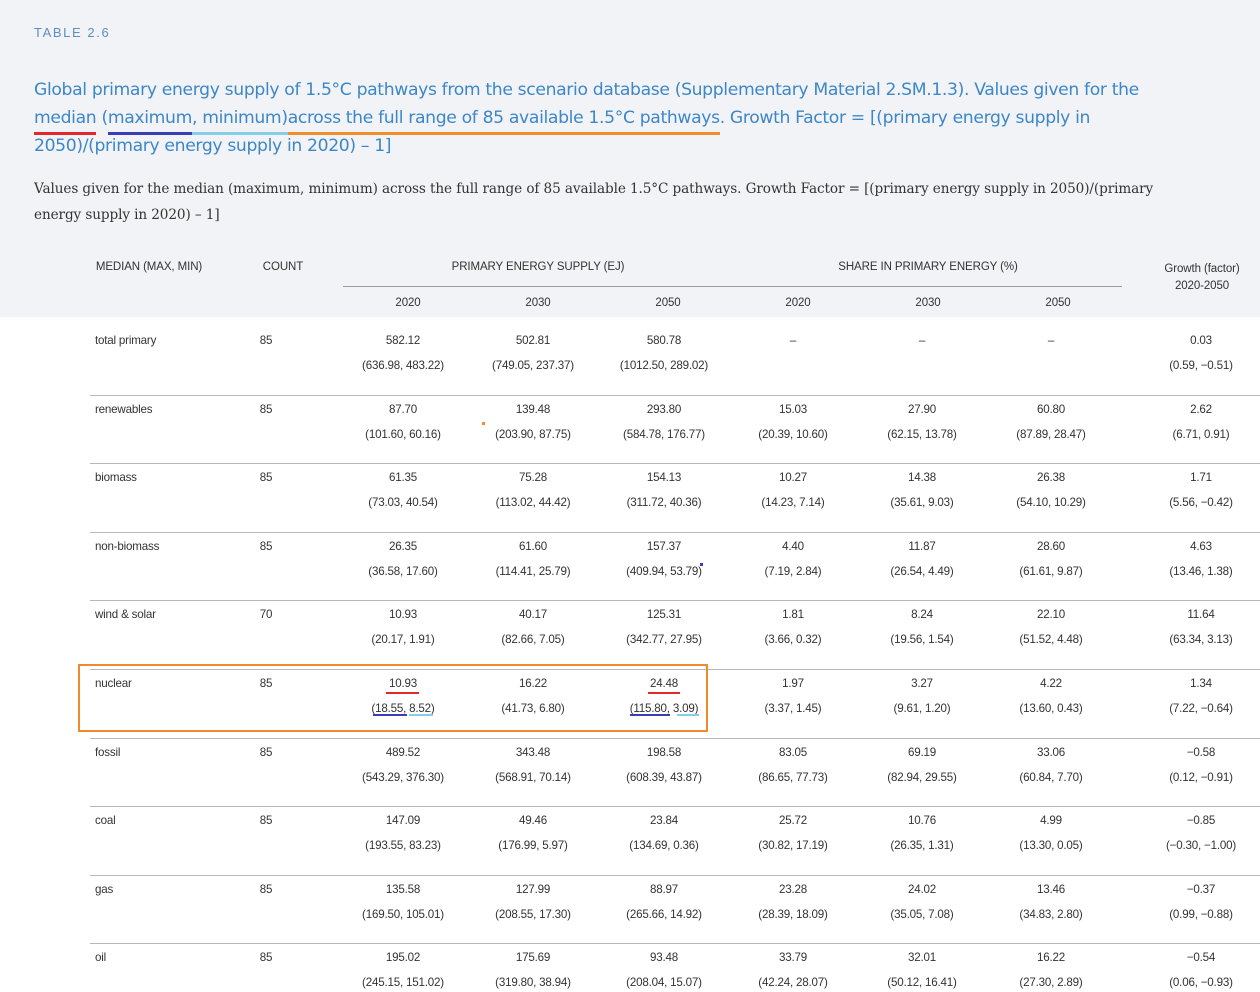 The width and height of the screenshot is (1260, 992). What do you see at coordinates (1050, 889) in the screenshot?
I see `cell-median-gas-5: 13.46` at bounding box center [1050, 889].